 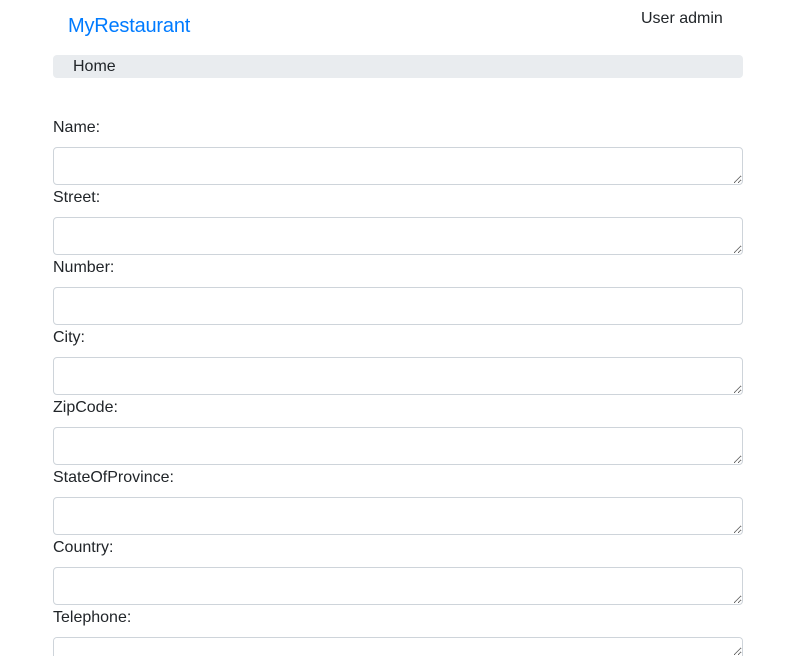 I want to click on street-field, so click(x=398, y=236).